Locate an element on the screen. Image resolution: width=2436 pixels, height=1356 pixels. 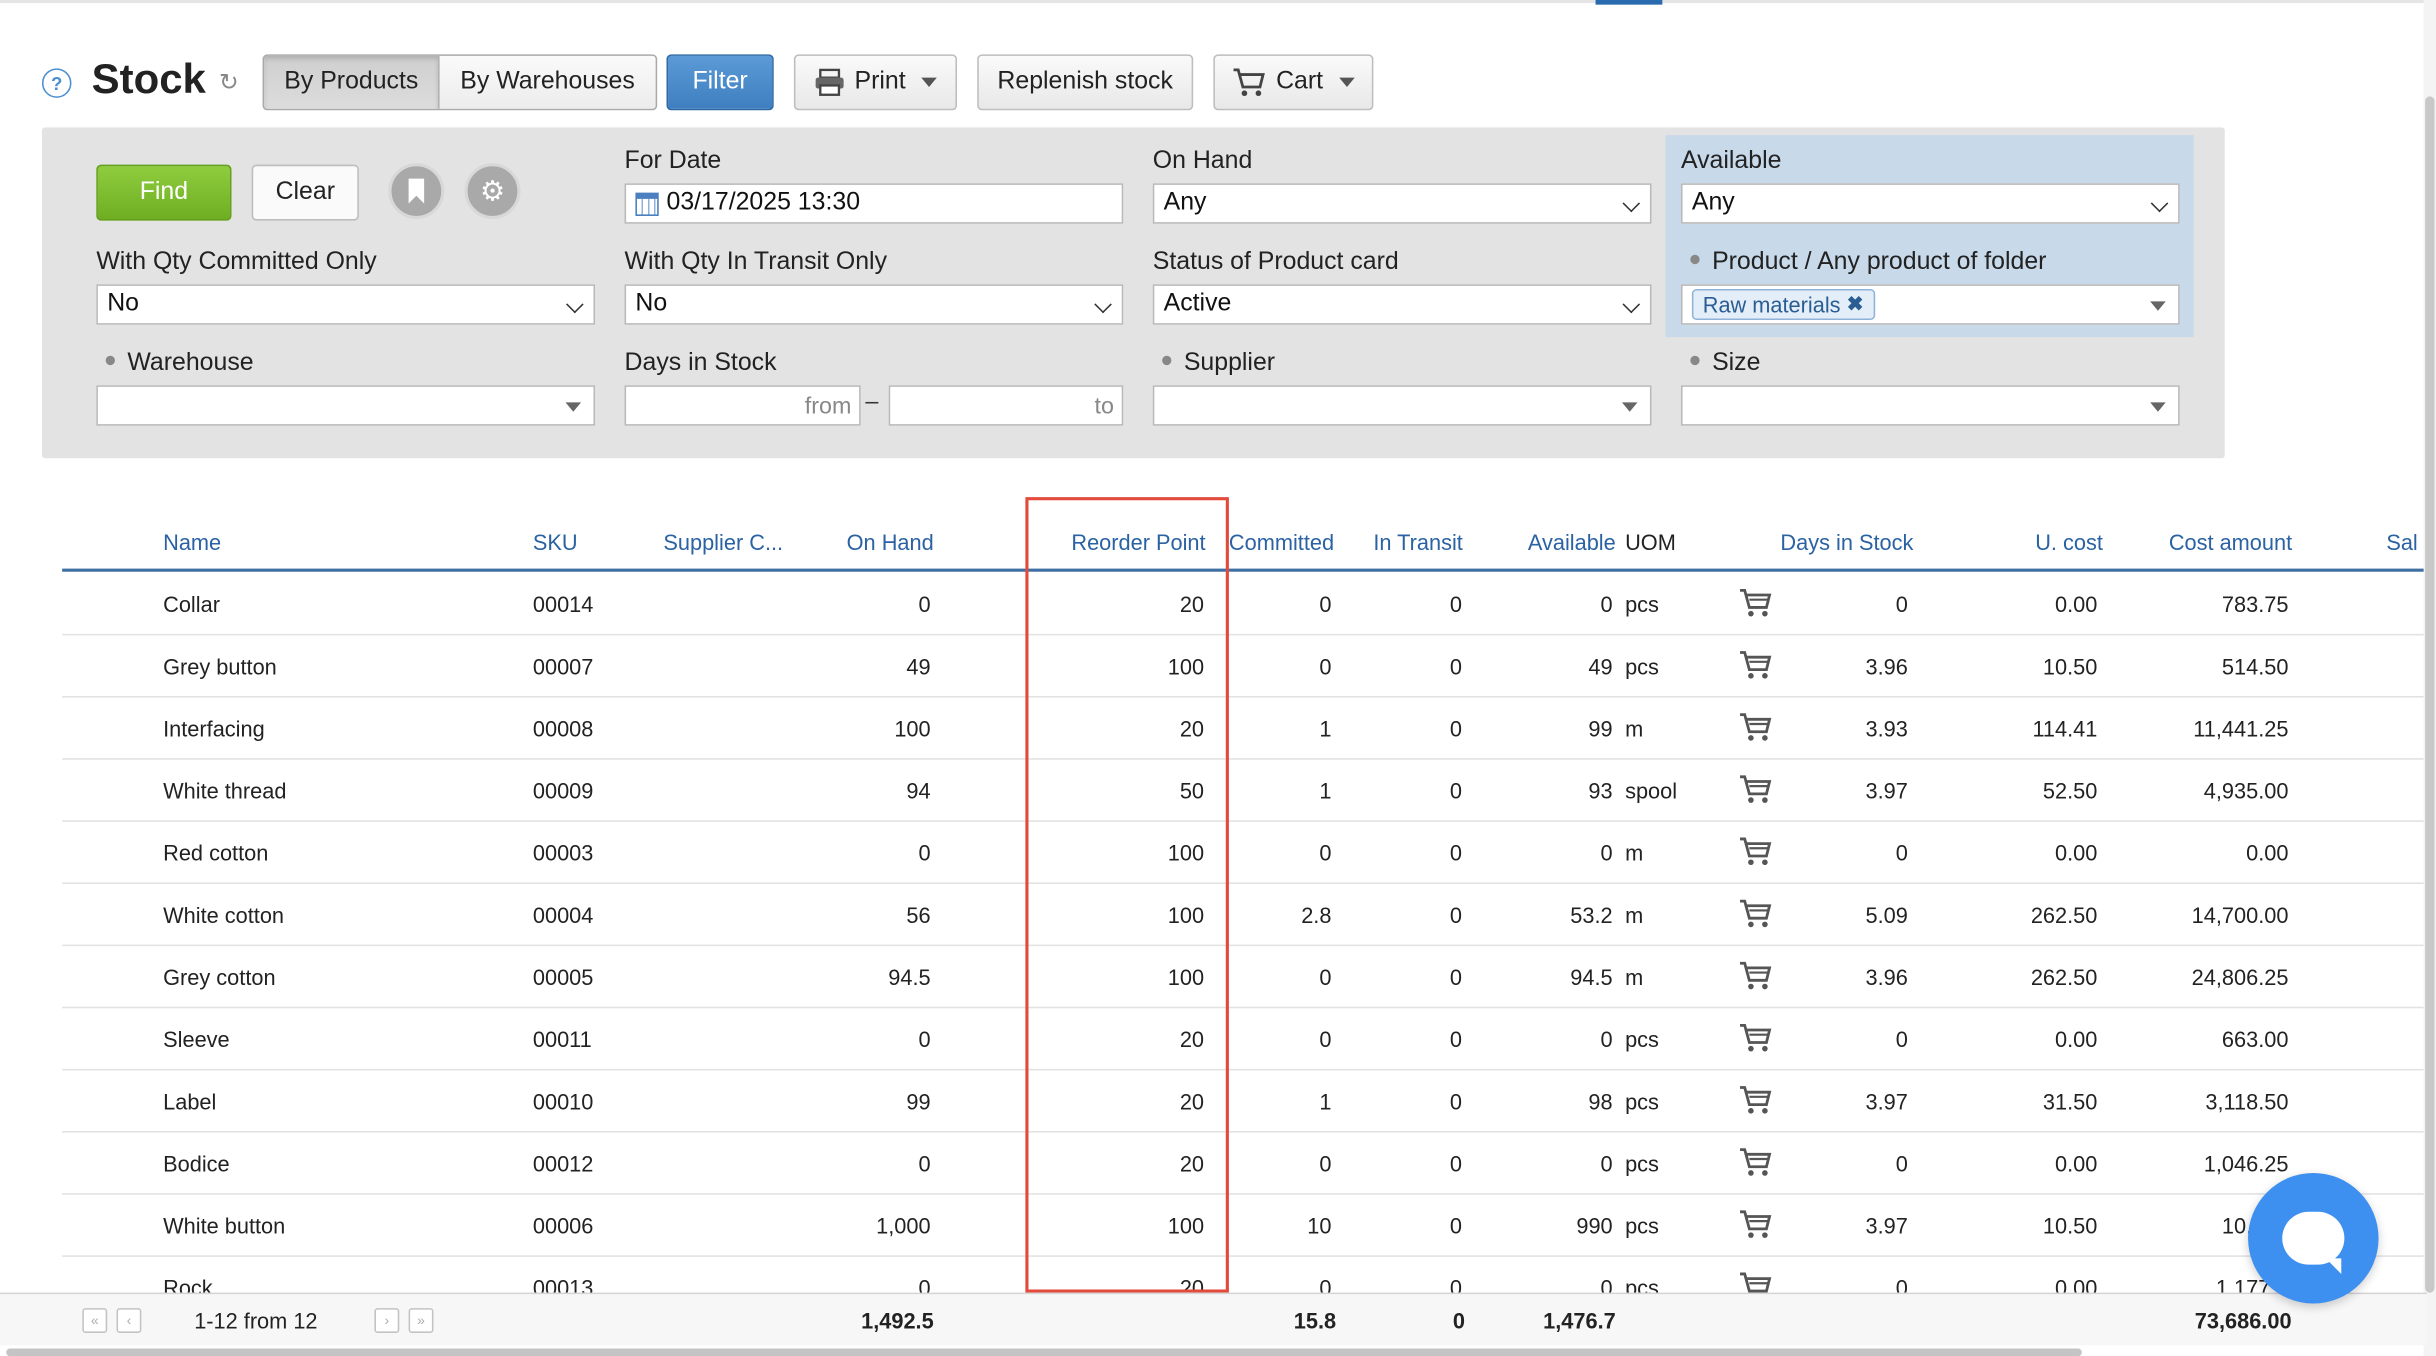
cell-ucost: 31.50 is located at coordinates (2070, 1101).